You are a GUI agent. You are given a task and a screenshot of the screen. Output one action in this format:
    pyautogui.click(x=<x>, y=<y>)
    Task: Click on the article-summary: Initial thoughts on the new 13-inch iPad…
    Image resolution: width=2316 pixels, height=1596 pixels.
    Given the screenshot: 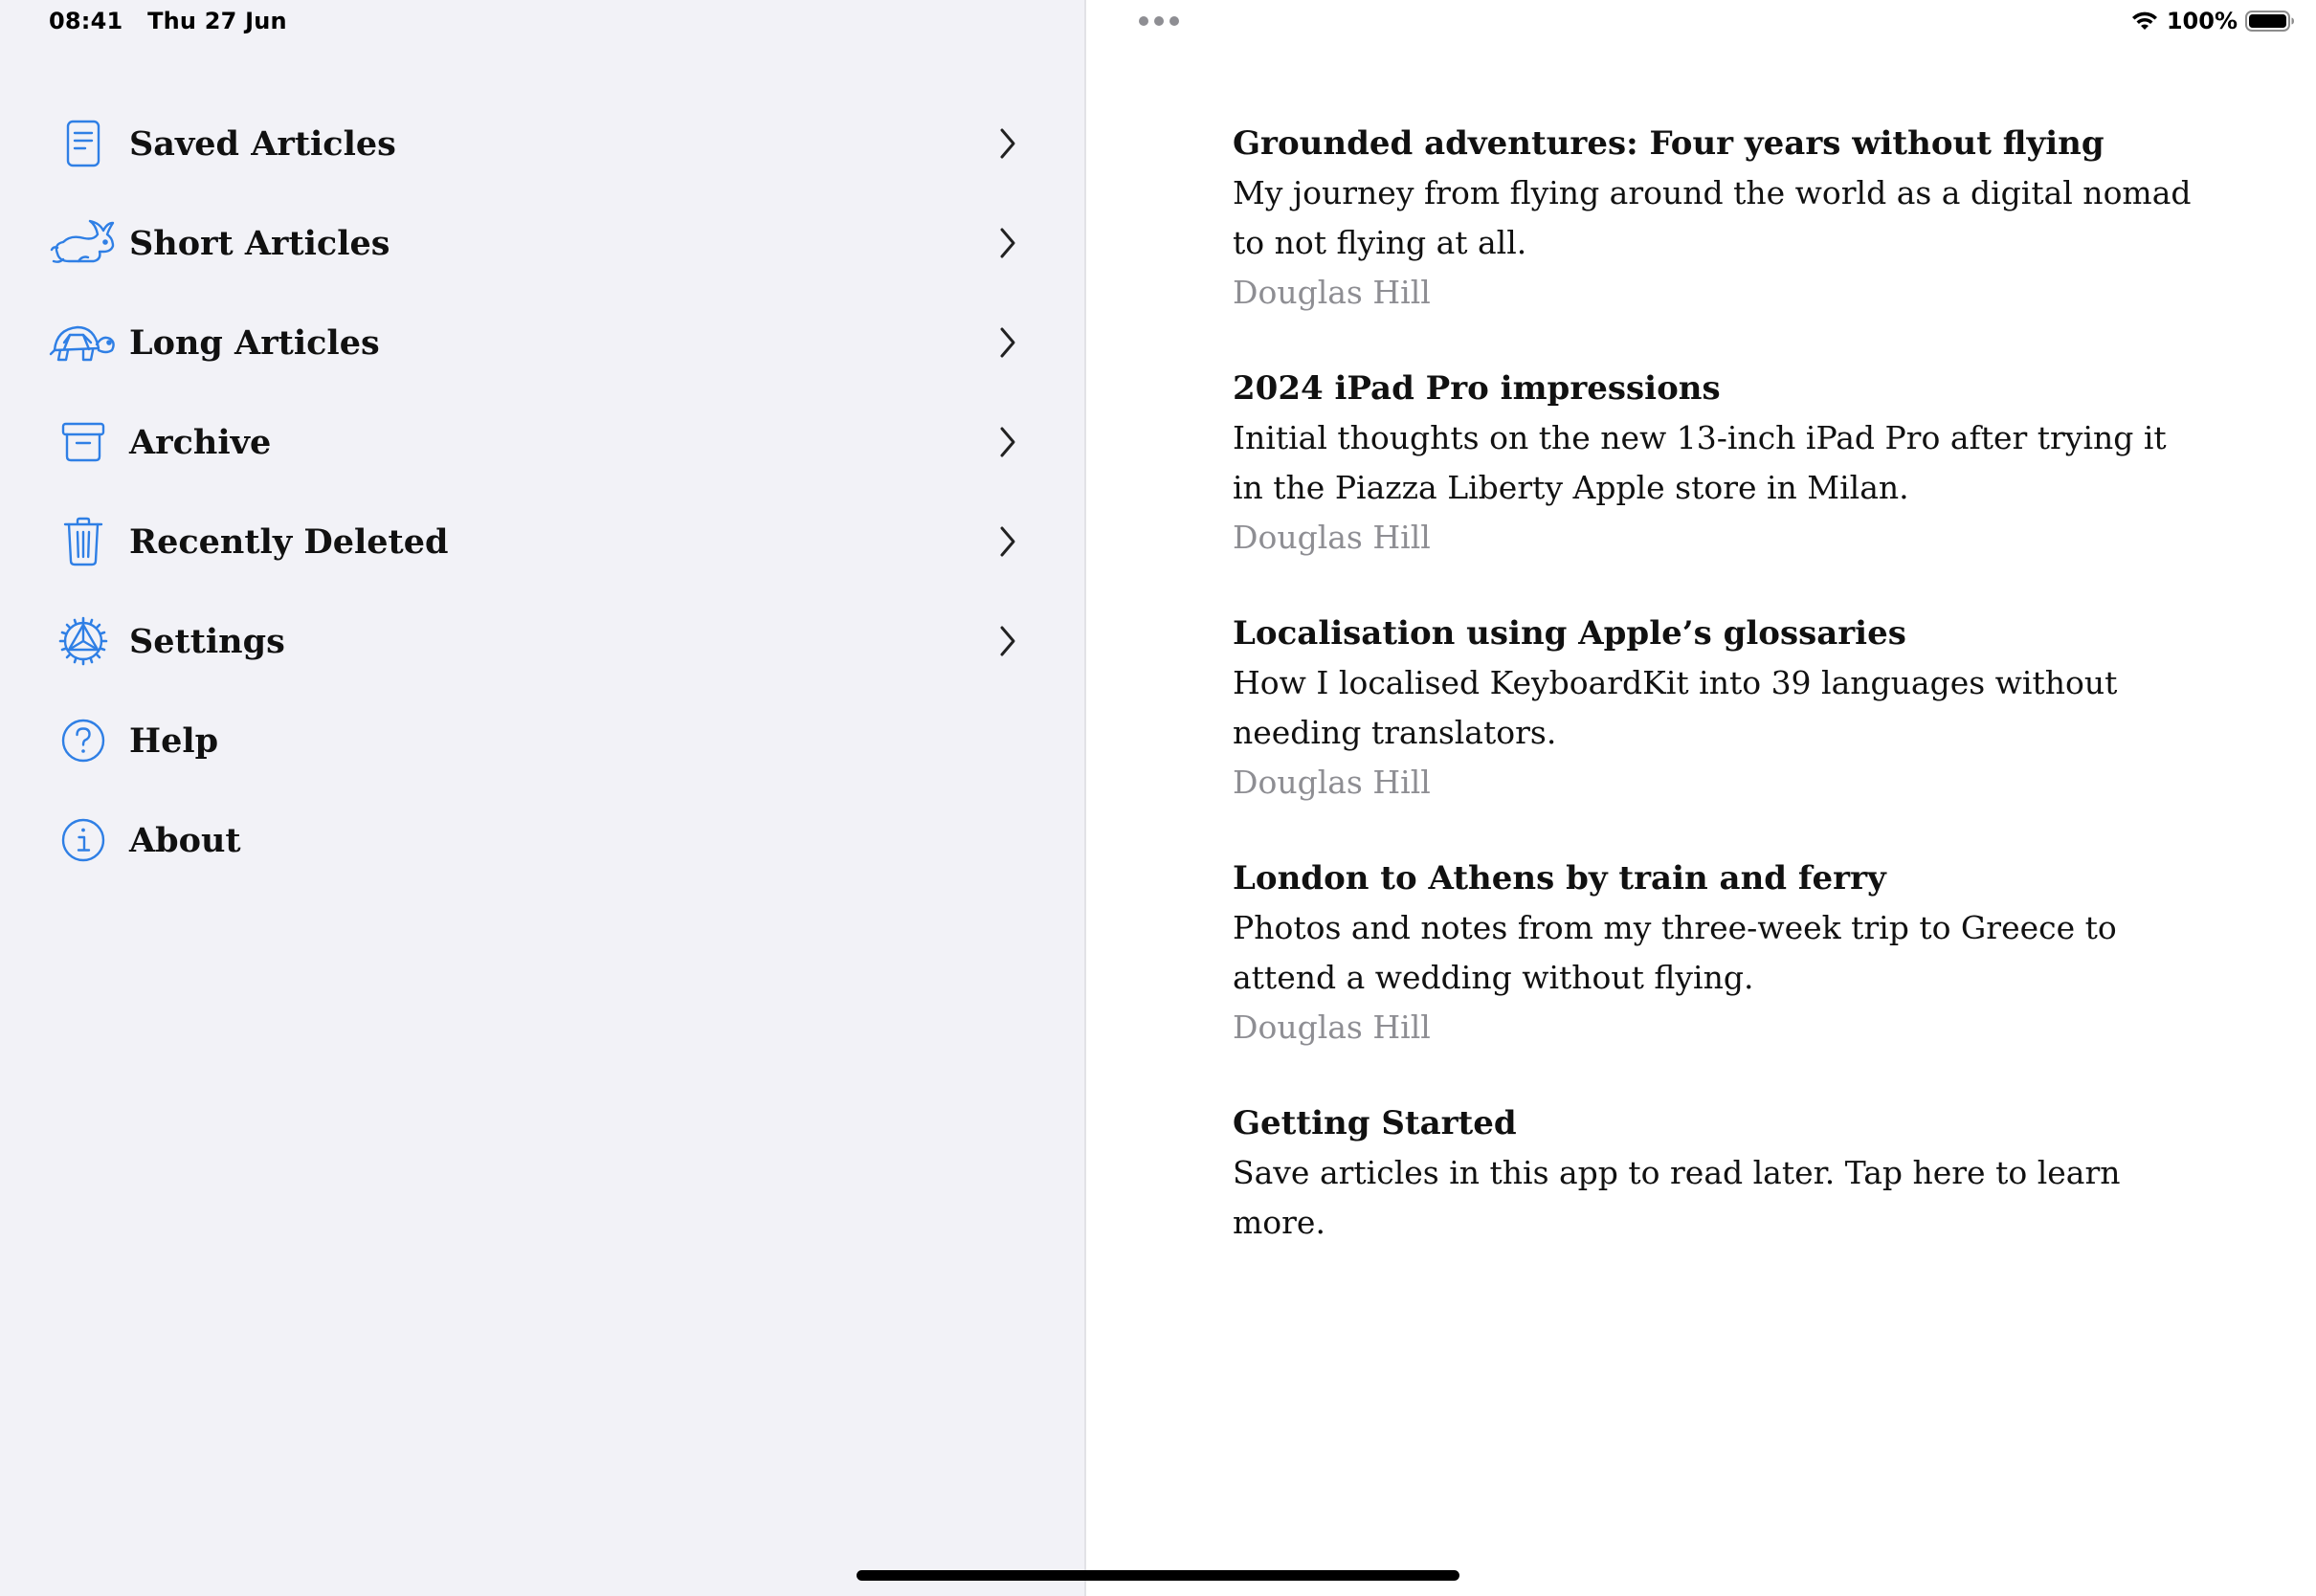 What is the action you would take?
    pyautogui.click(x=1700, y=463)
    